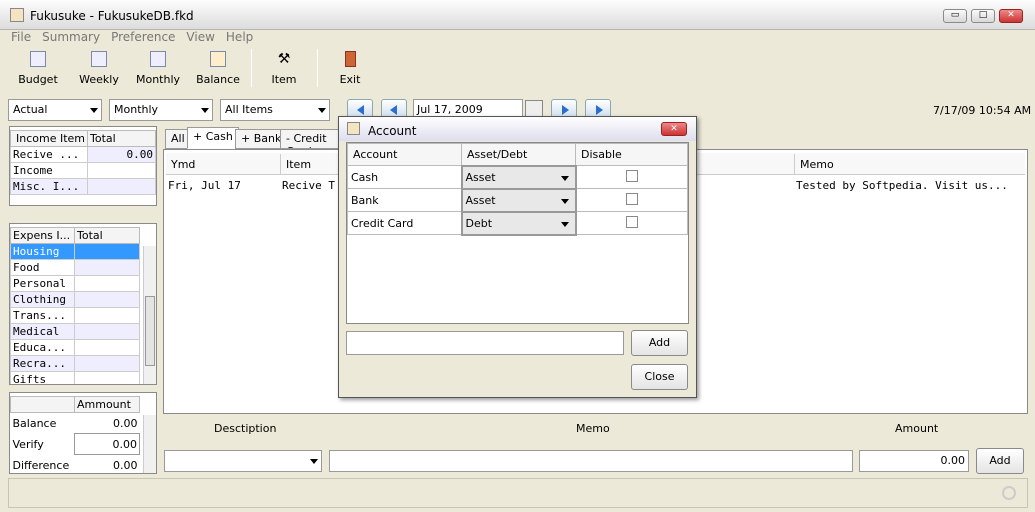 The width and height of the screenshot is (1035, 512). Describe the element at coordinates (213, 138) in the screenshot. I see `tab-cash: + Cash` at that location.